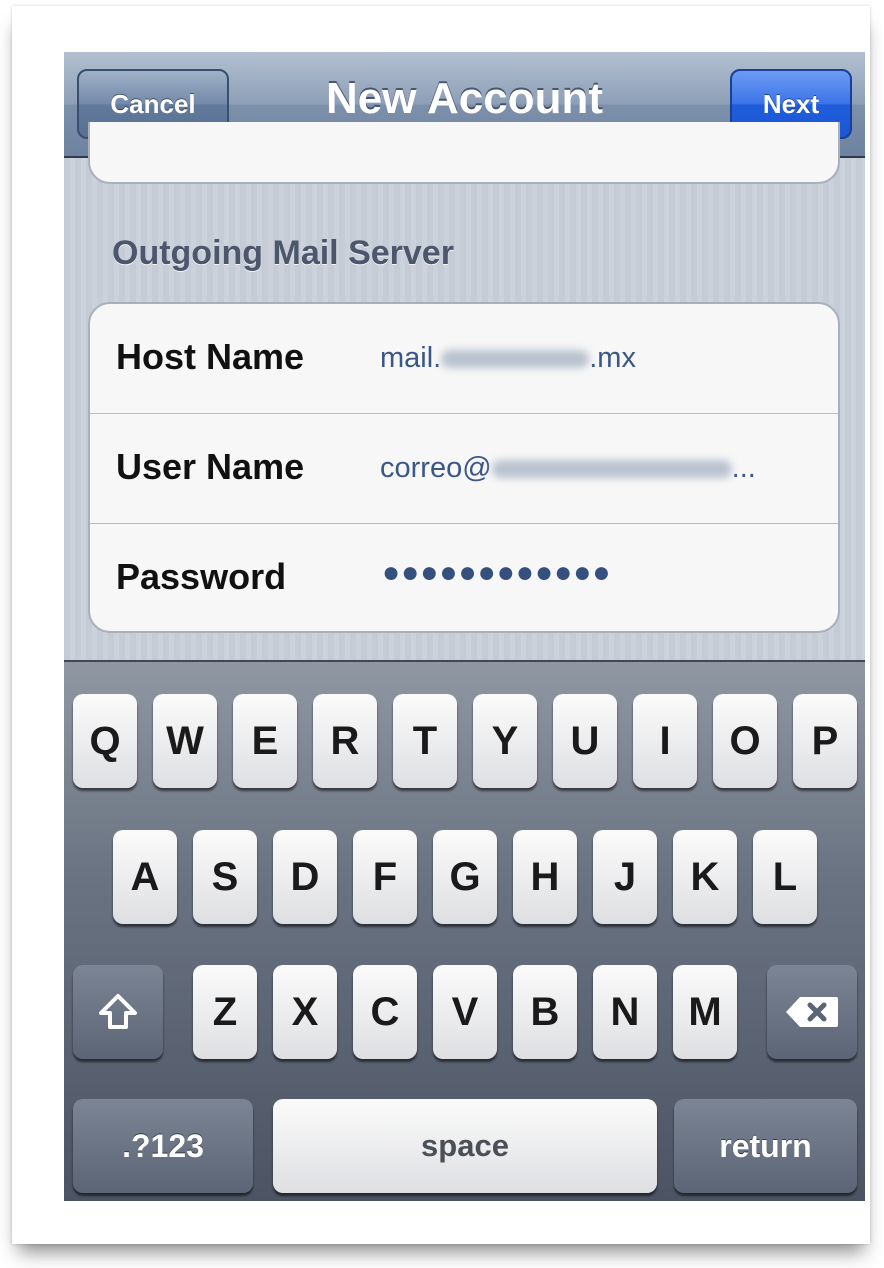 The height and width of the screenshot is (1268, 884). Describe the element at coordinates (545, 1012) in the screenshot. I see `key-b: B` at that location.